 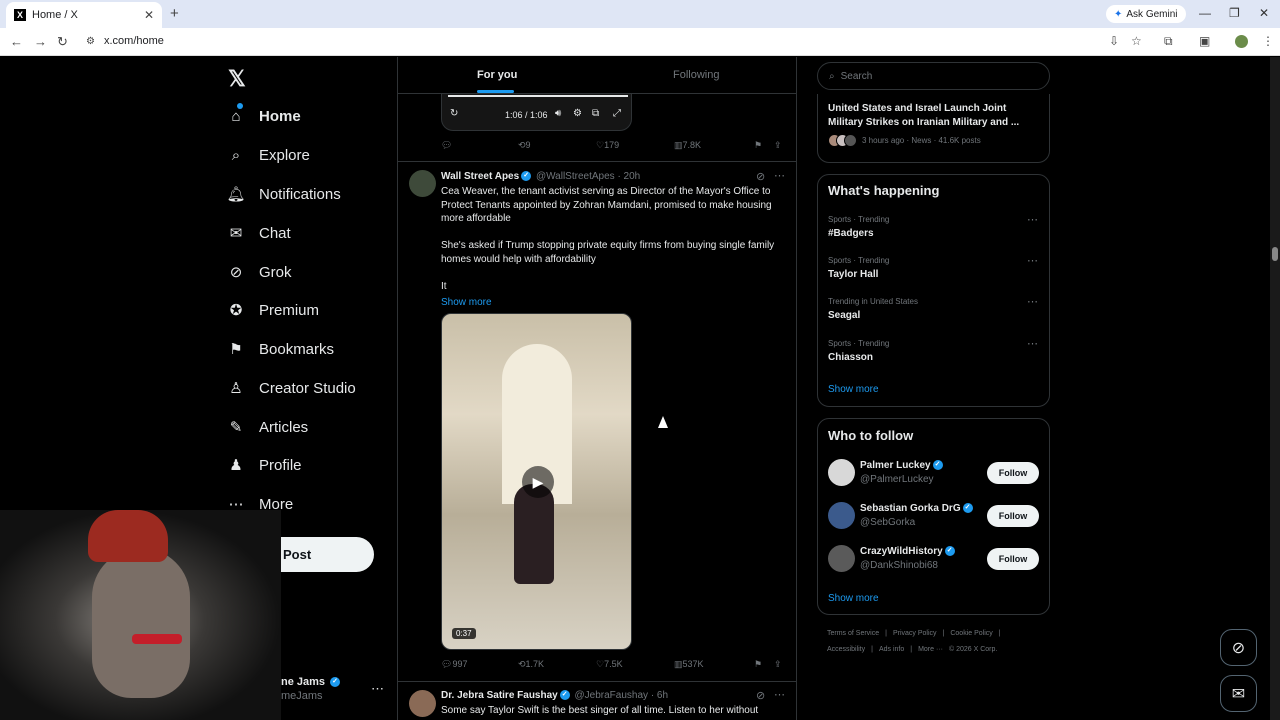 What do you see at coordinates (933, 350) in the screenshot?
I see `trend-item: Sports · Trending Chiasson ⋯` at bounding box center [933, 350].